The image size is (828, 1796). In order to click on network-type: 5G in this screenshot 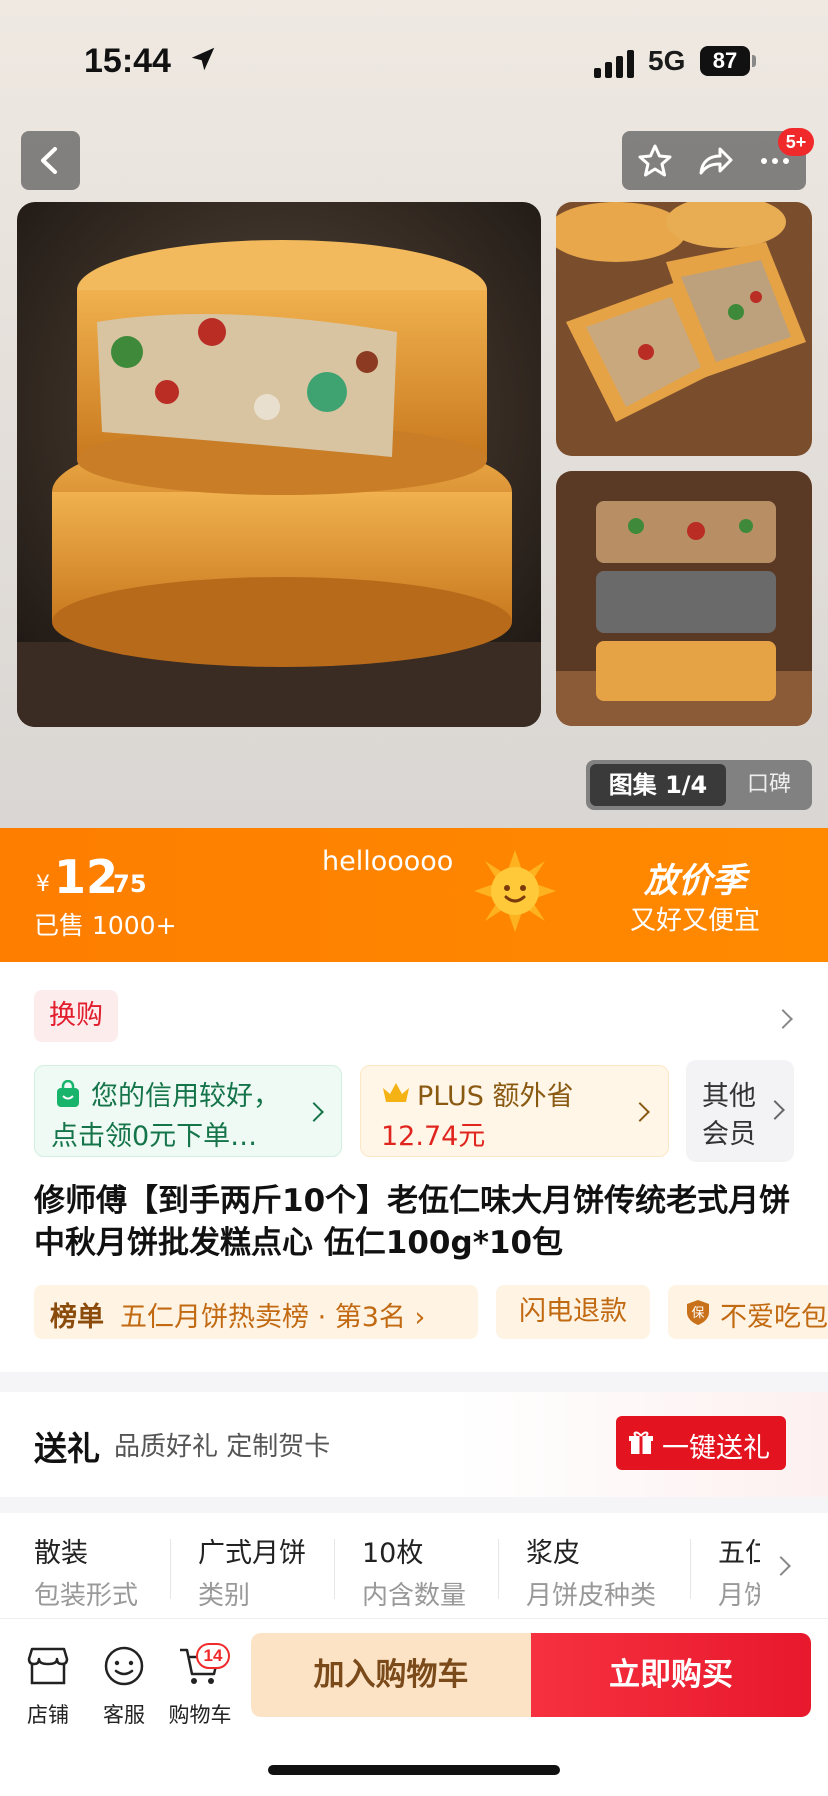, I will do `click(667, 60)`.